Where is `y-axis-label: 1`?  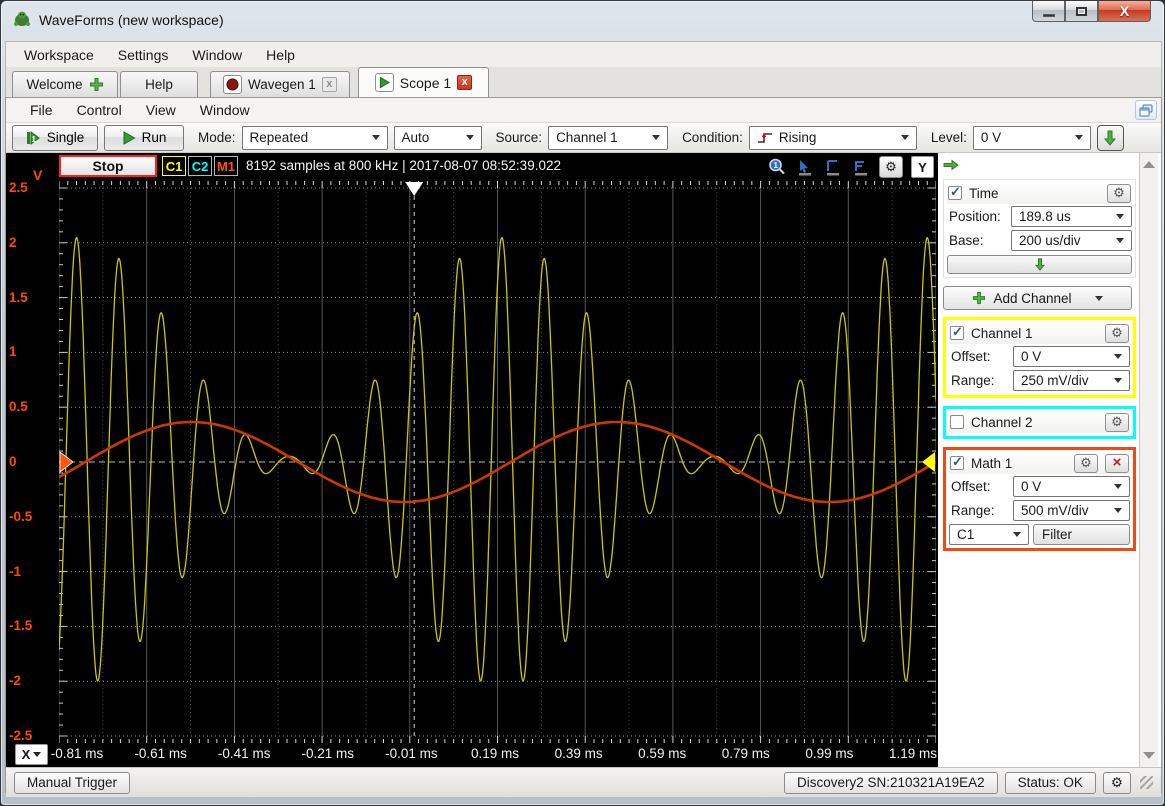
y-axis-label: 1 is located at coordinates (13, 352).